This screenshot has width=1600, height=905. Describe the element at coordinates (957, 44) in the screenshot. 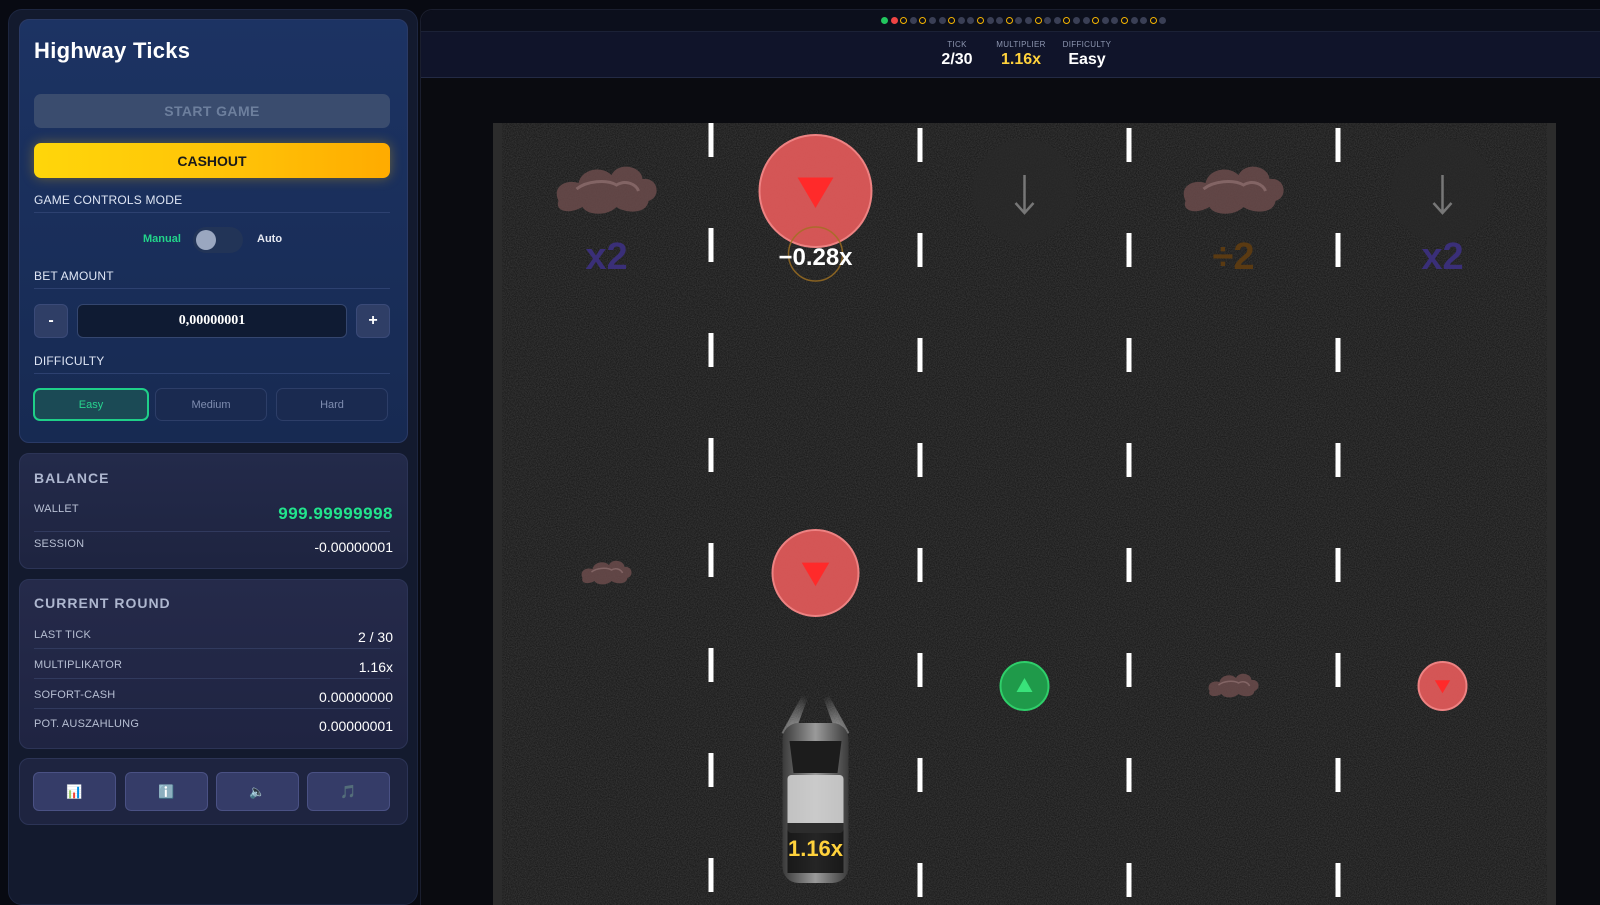

I see `hud-tick-label: TICK` at that location.